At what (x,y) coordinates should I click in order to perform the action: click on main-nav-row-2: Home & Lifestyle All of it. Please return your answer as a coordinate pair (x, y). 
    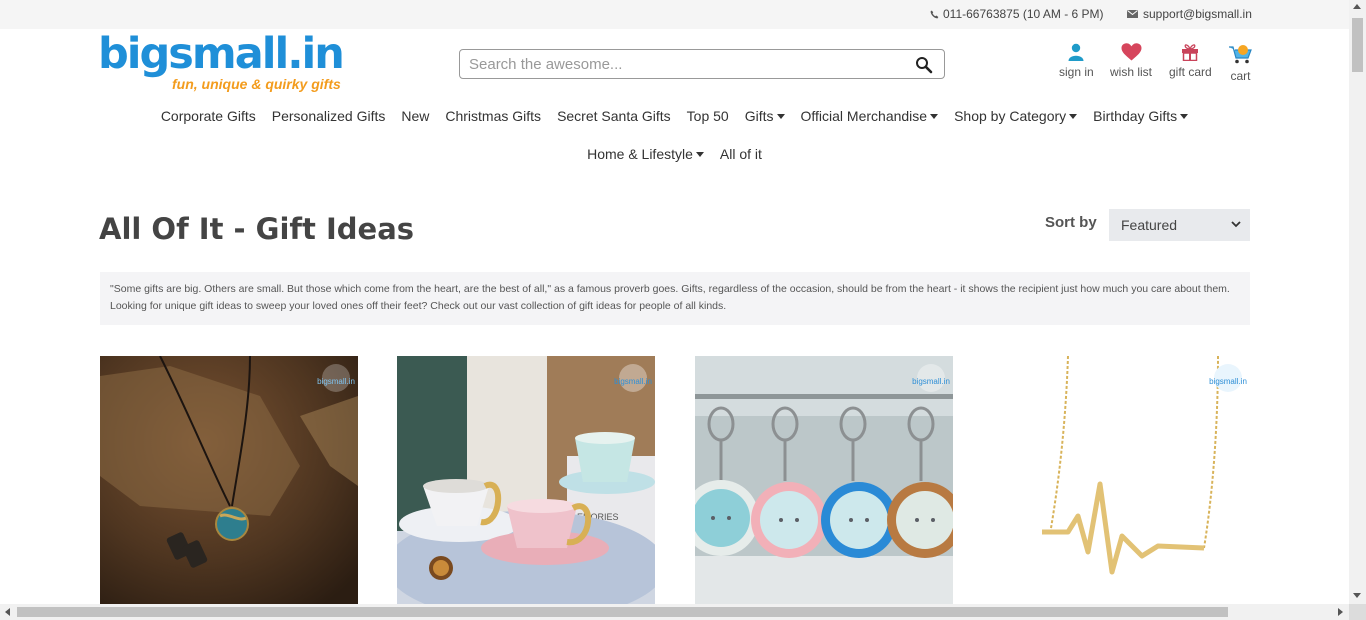
    Looking at the image, I should click on (674, 154).